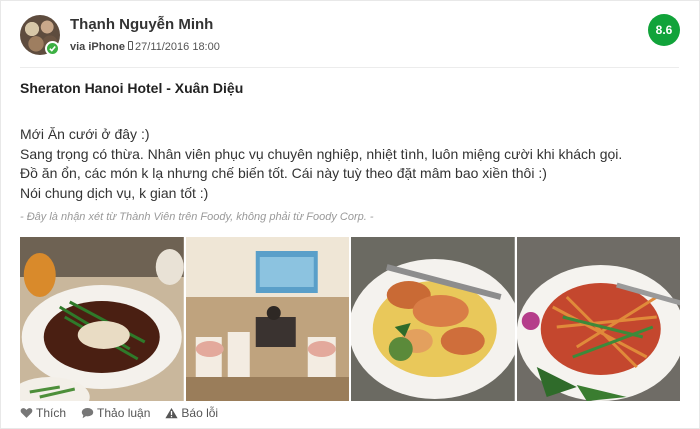  What do you see at coordinates (51, 413) in the screenshot?
I see `like-label: Thích` at bounding box center [51, 413].